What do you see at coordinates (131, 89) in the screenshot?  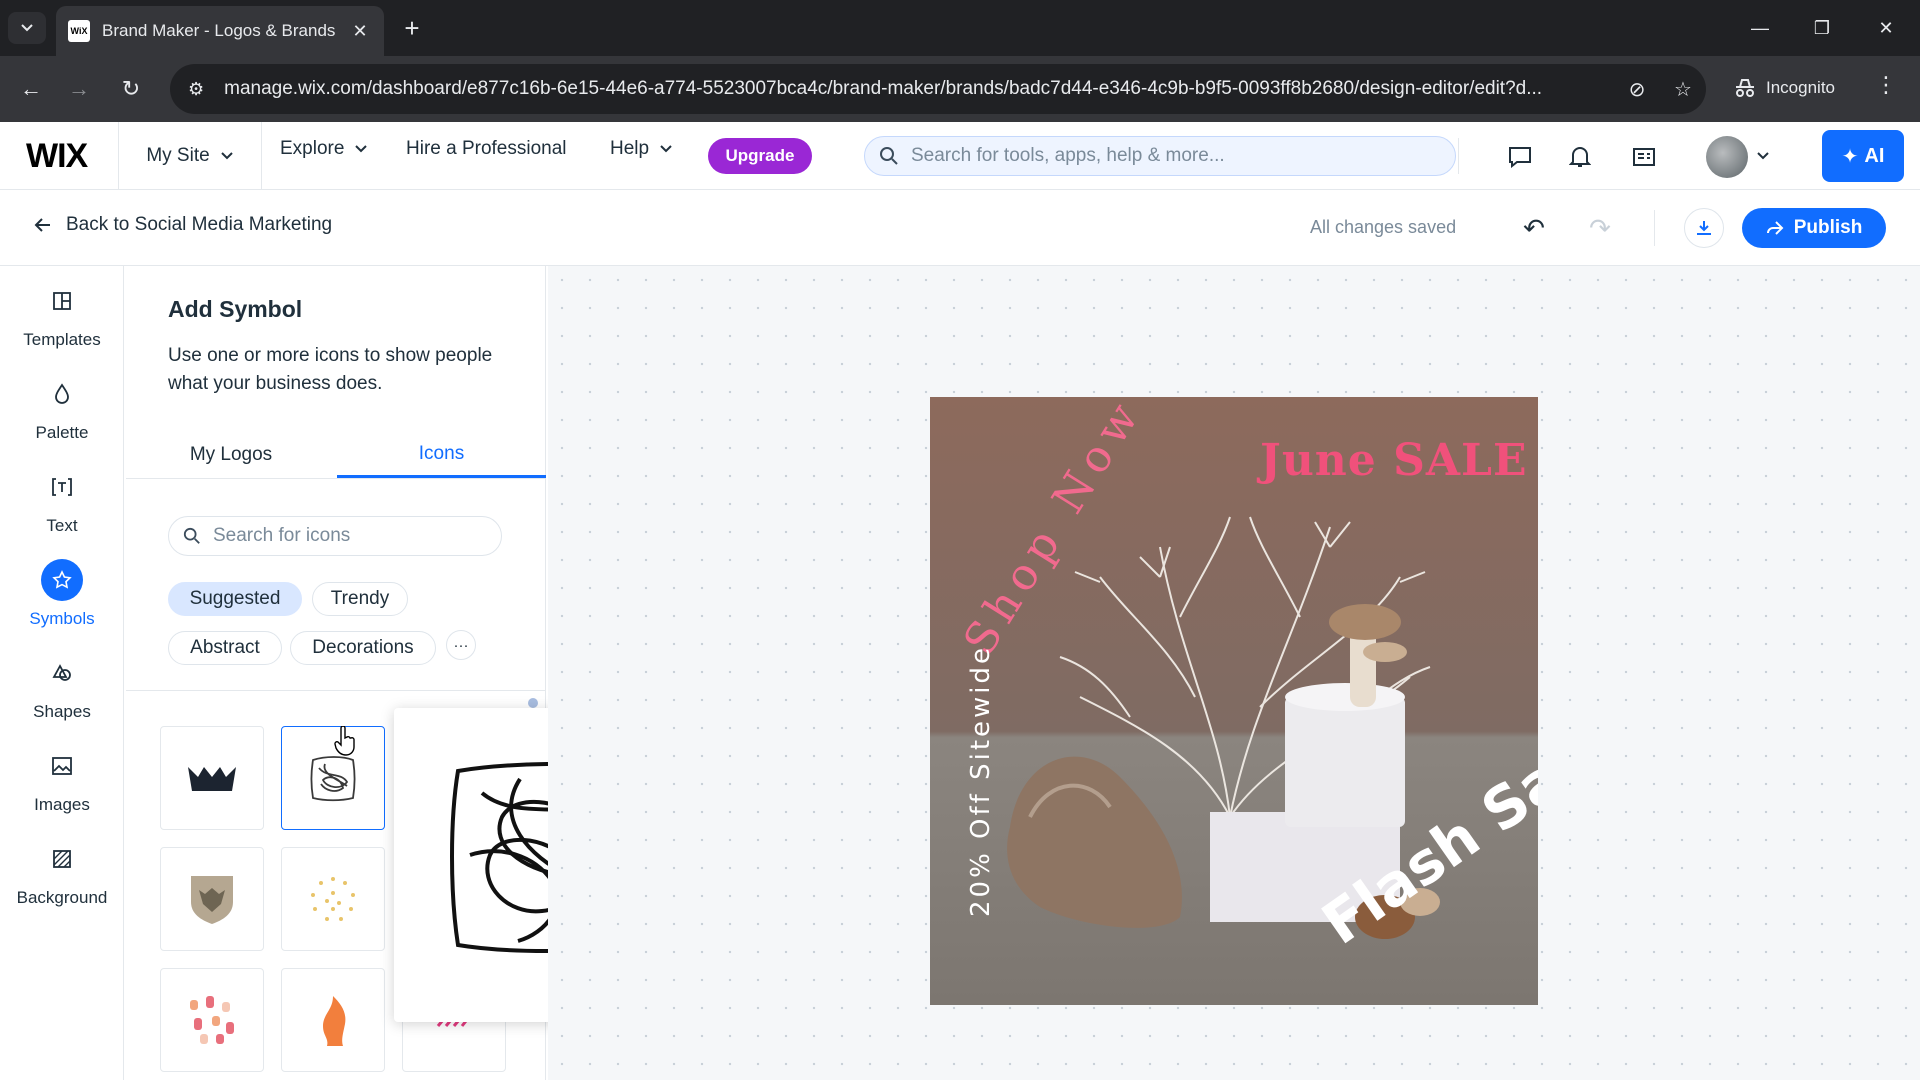 I see `reload-icon: ↻` at bounding box center [131, 89].